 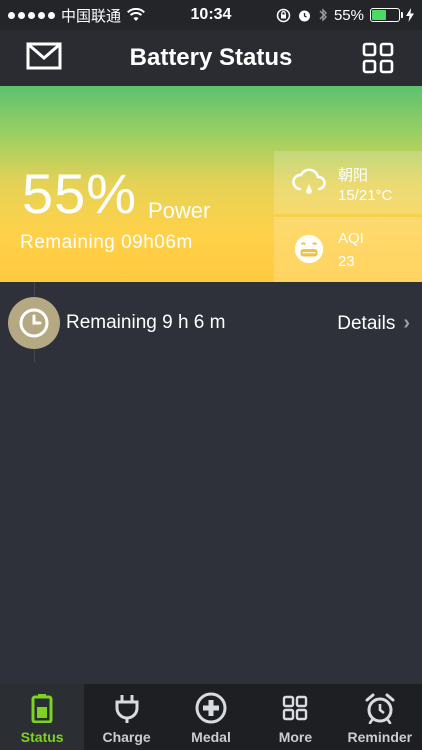 I want to click on bluetooth-icon, so click(x=323, y=15).